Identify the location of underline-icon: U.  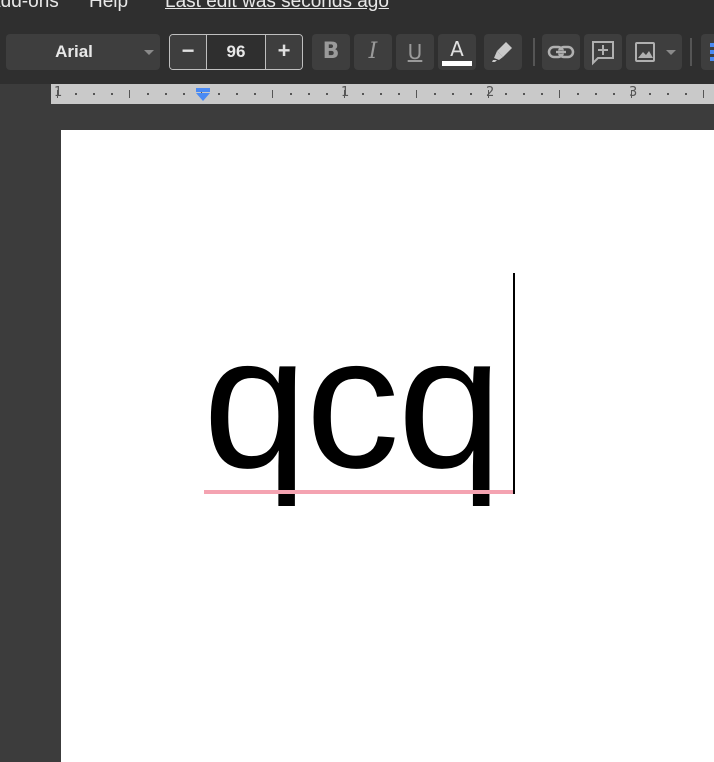
(415, 52).